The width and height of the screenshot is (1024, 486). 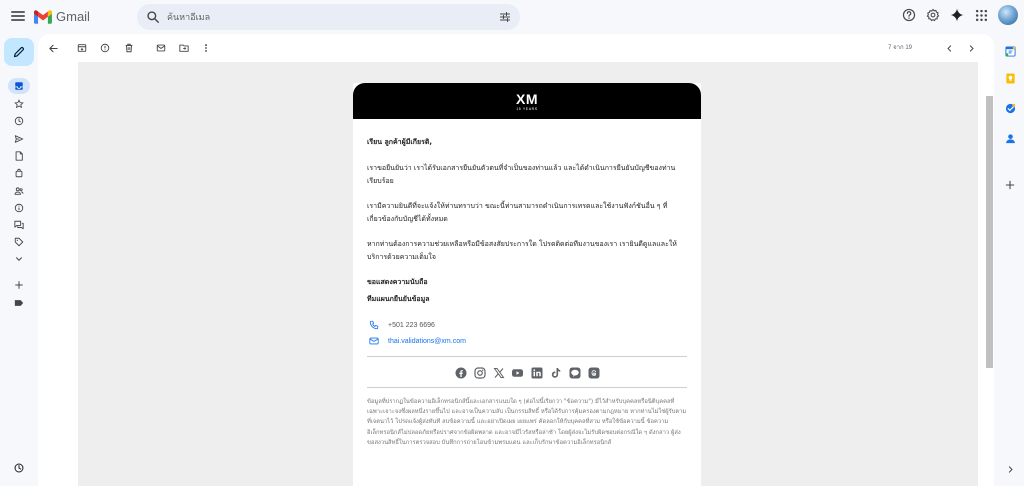 I want to click on email-team-name: ทีมแผนกยืนยันข้อมูล, so click(x=398, y=299).